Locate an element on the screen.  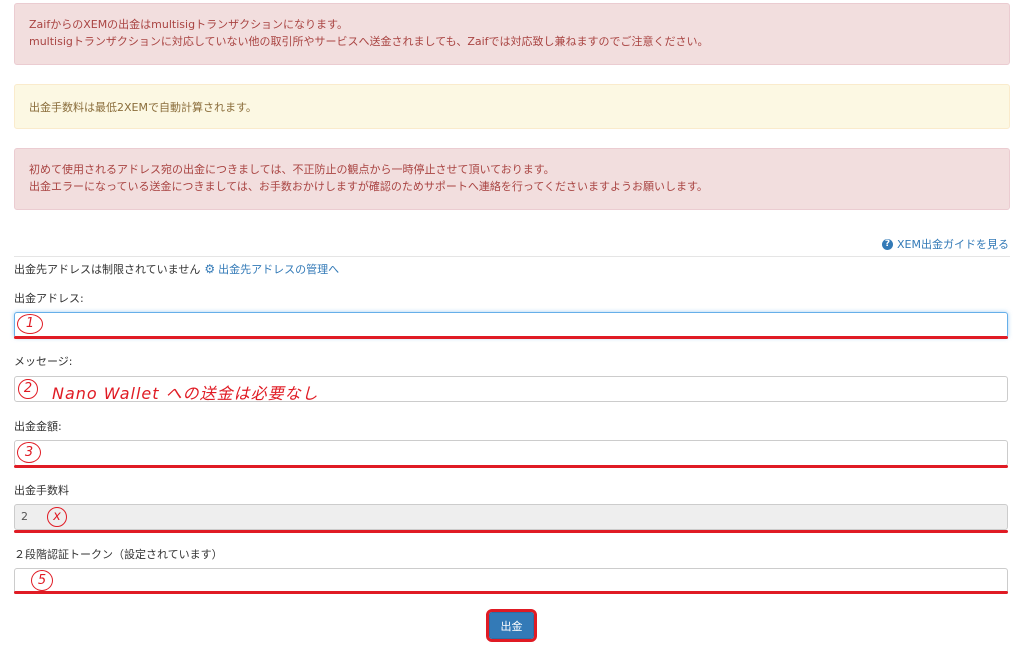
address-label: 出金アドレス: is located at coordinates (49, 298).